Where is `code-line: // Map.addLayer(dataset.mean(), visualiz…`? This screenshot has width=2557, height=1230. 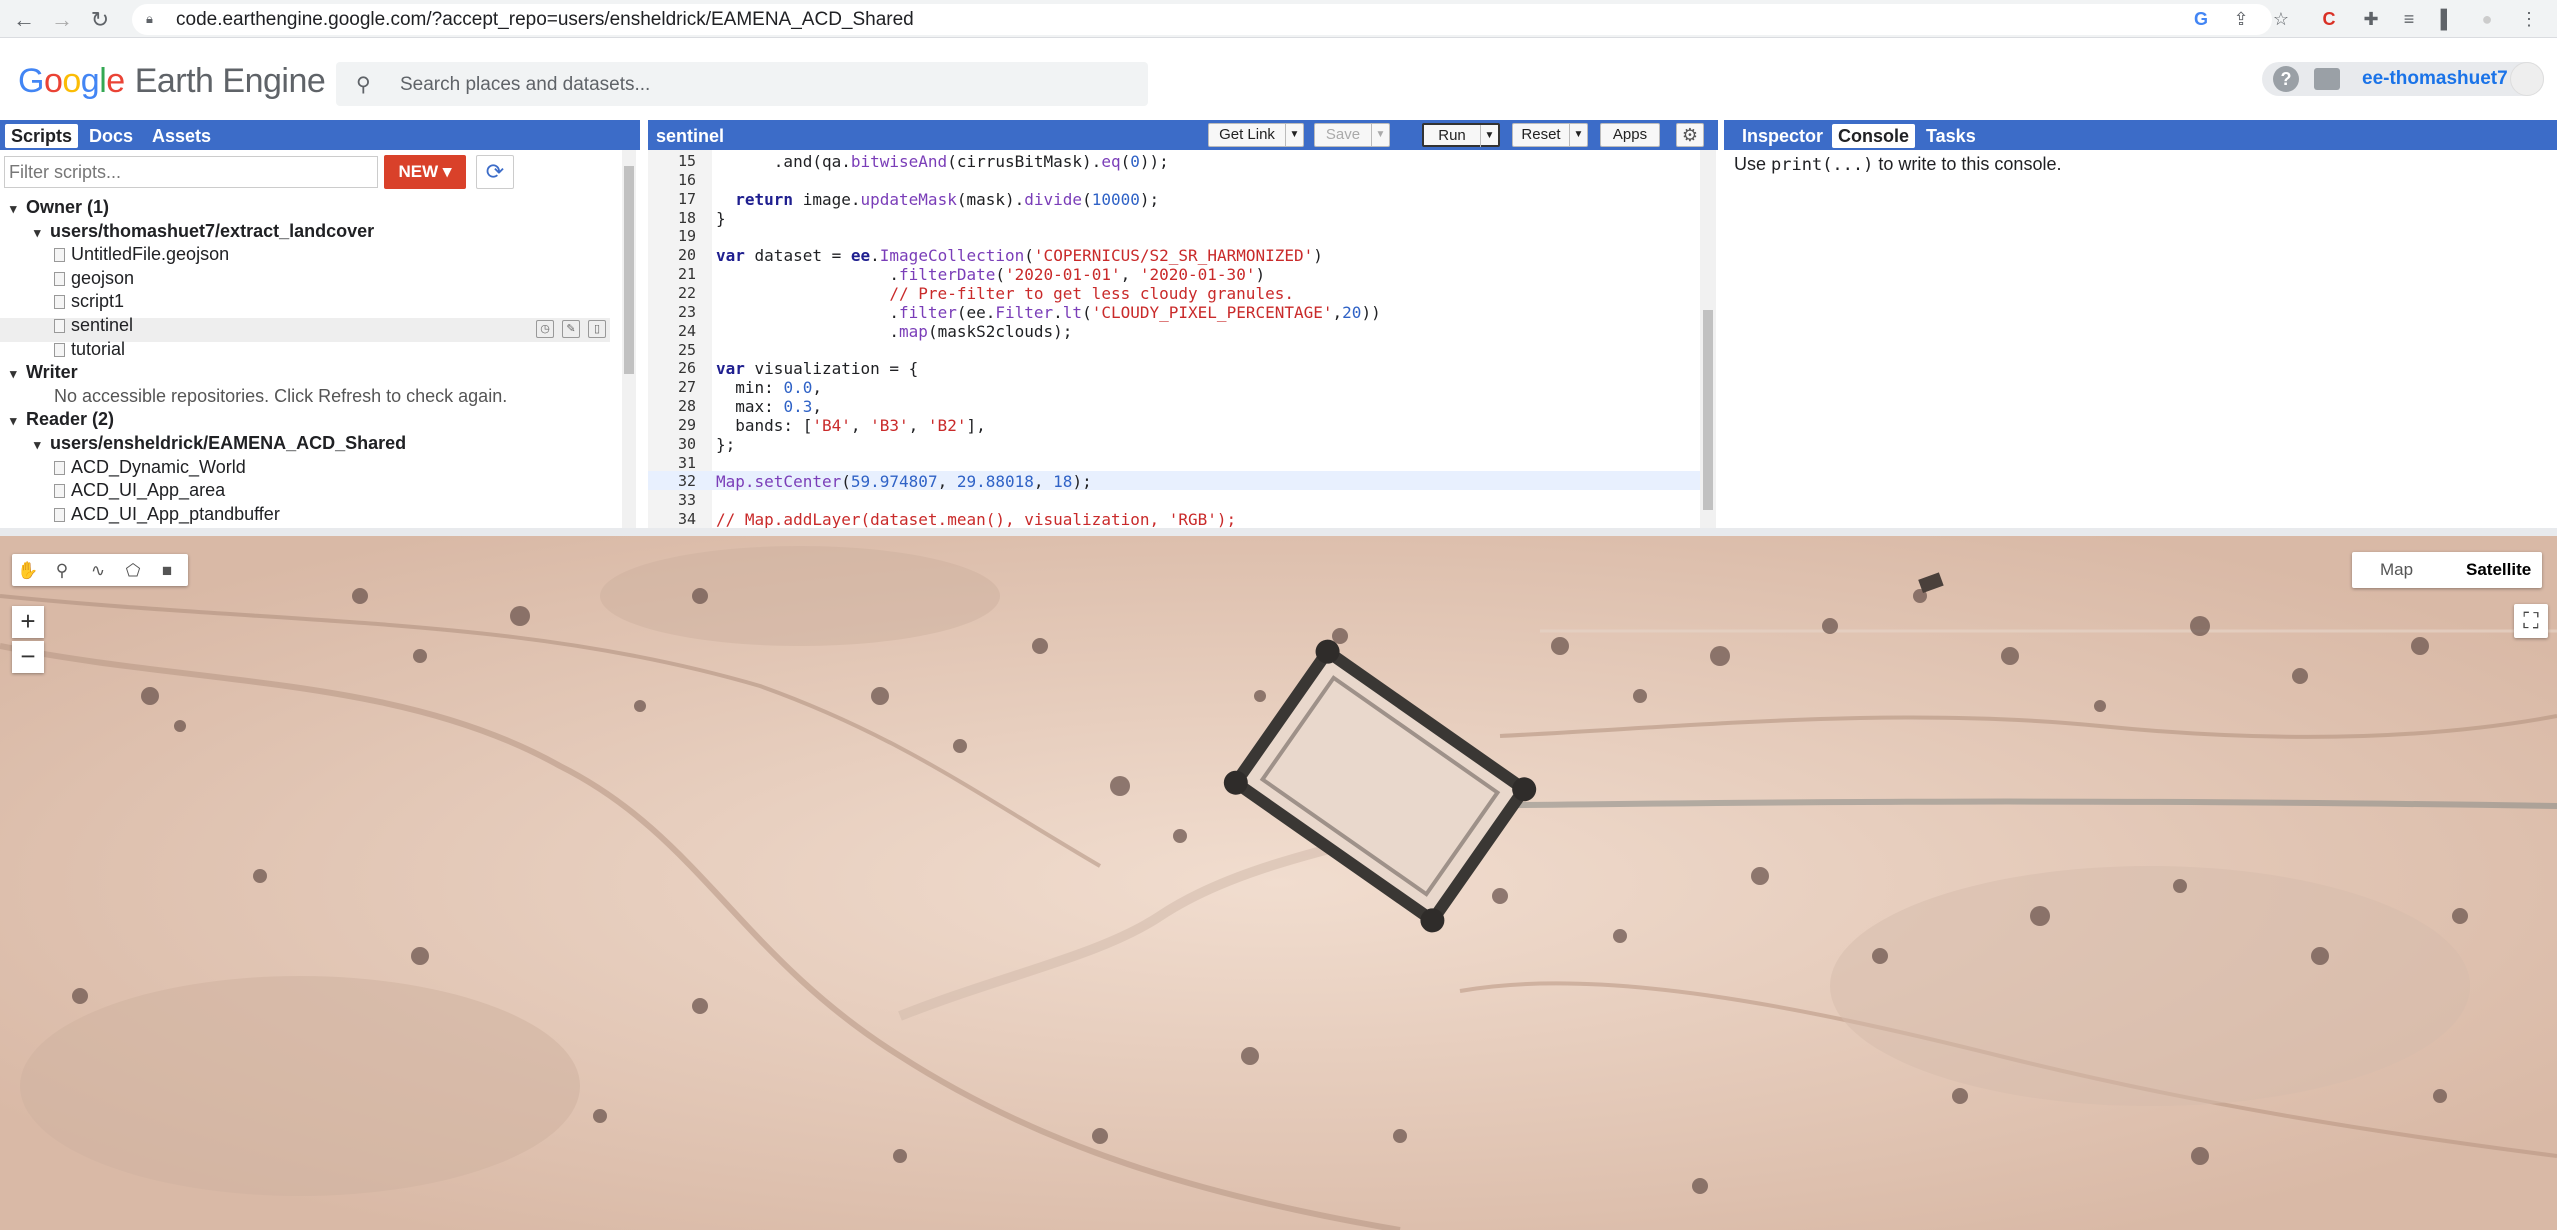 code-line: // Map.addLayer(dataset.mean(), visualiz… is located at coordinates (976, 519).